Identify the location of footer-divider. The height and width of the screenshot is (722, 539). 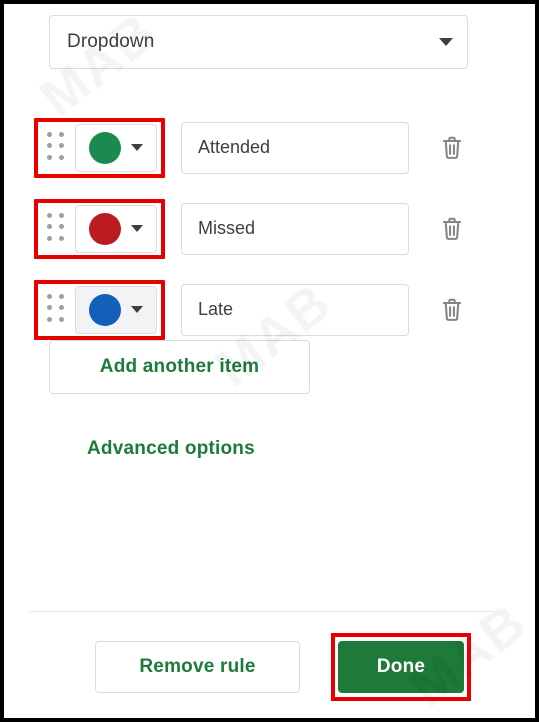
(261, 611).